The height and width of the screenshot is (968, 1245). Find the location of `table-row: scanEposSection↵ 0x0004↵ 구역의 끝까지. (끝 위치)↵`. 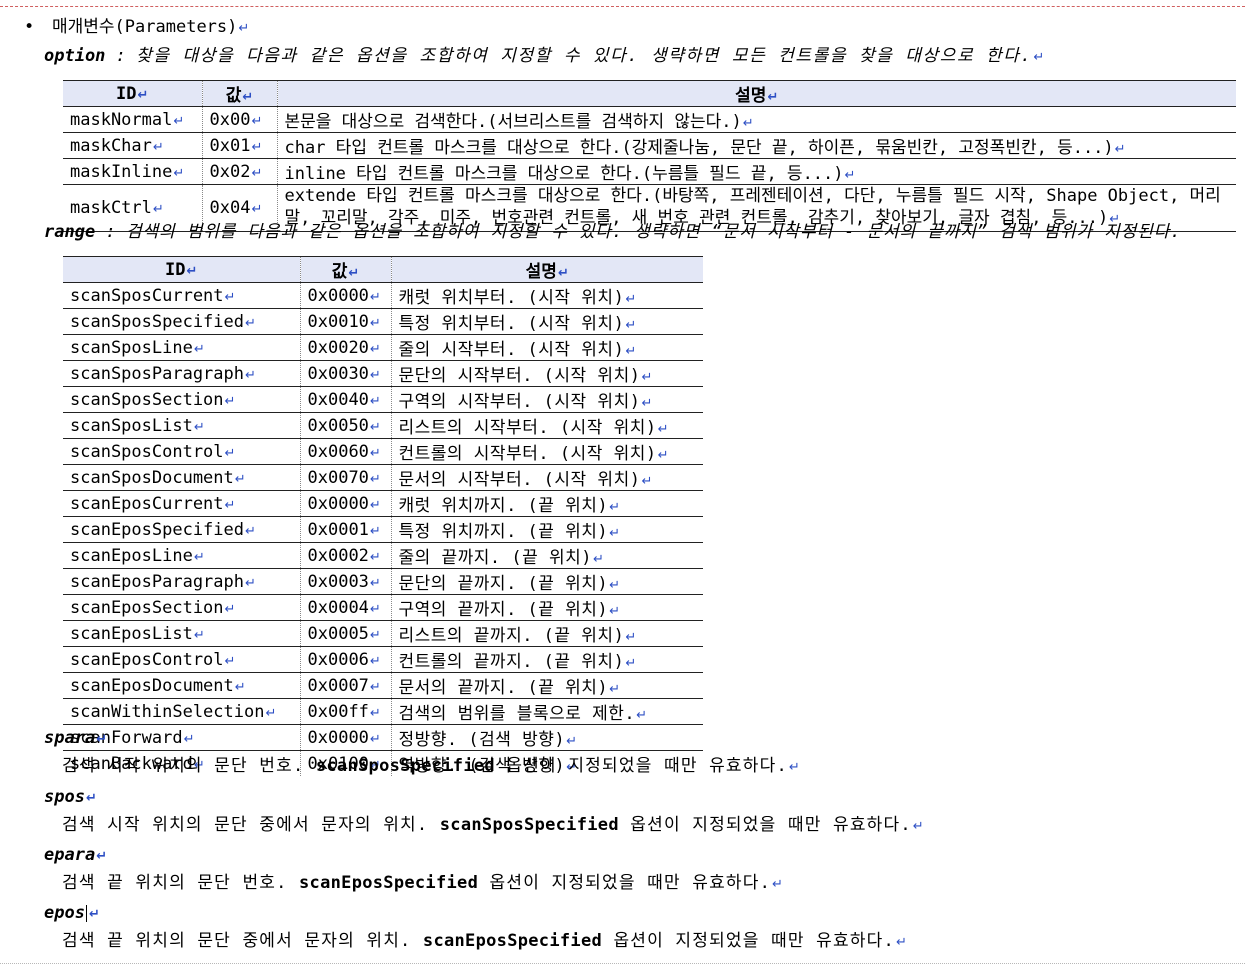

table-row: scanEposSection↵ 0x0004↵ 구역의 끝까지. (끝 위치)↵ is located at coordinates (383, 607).